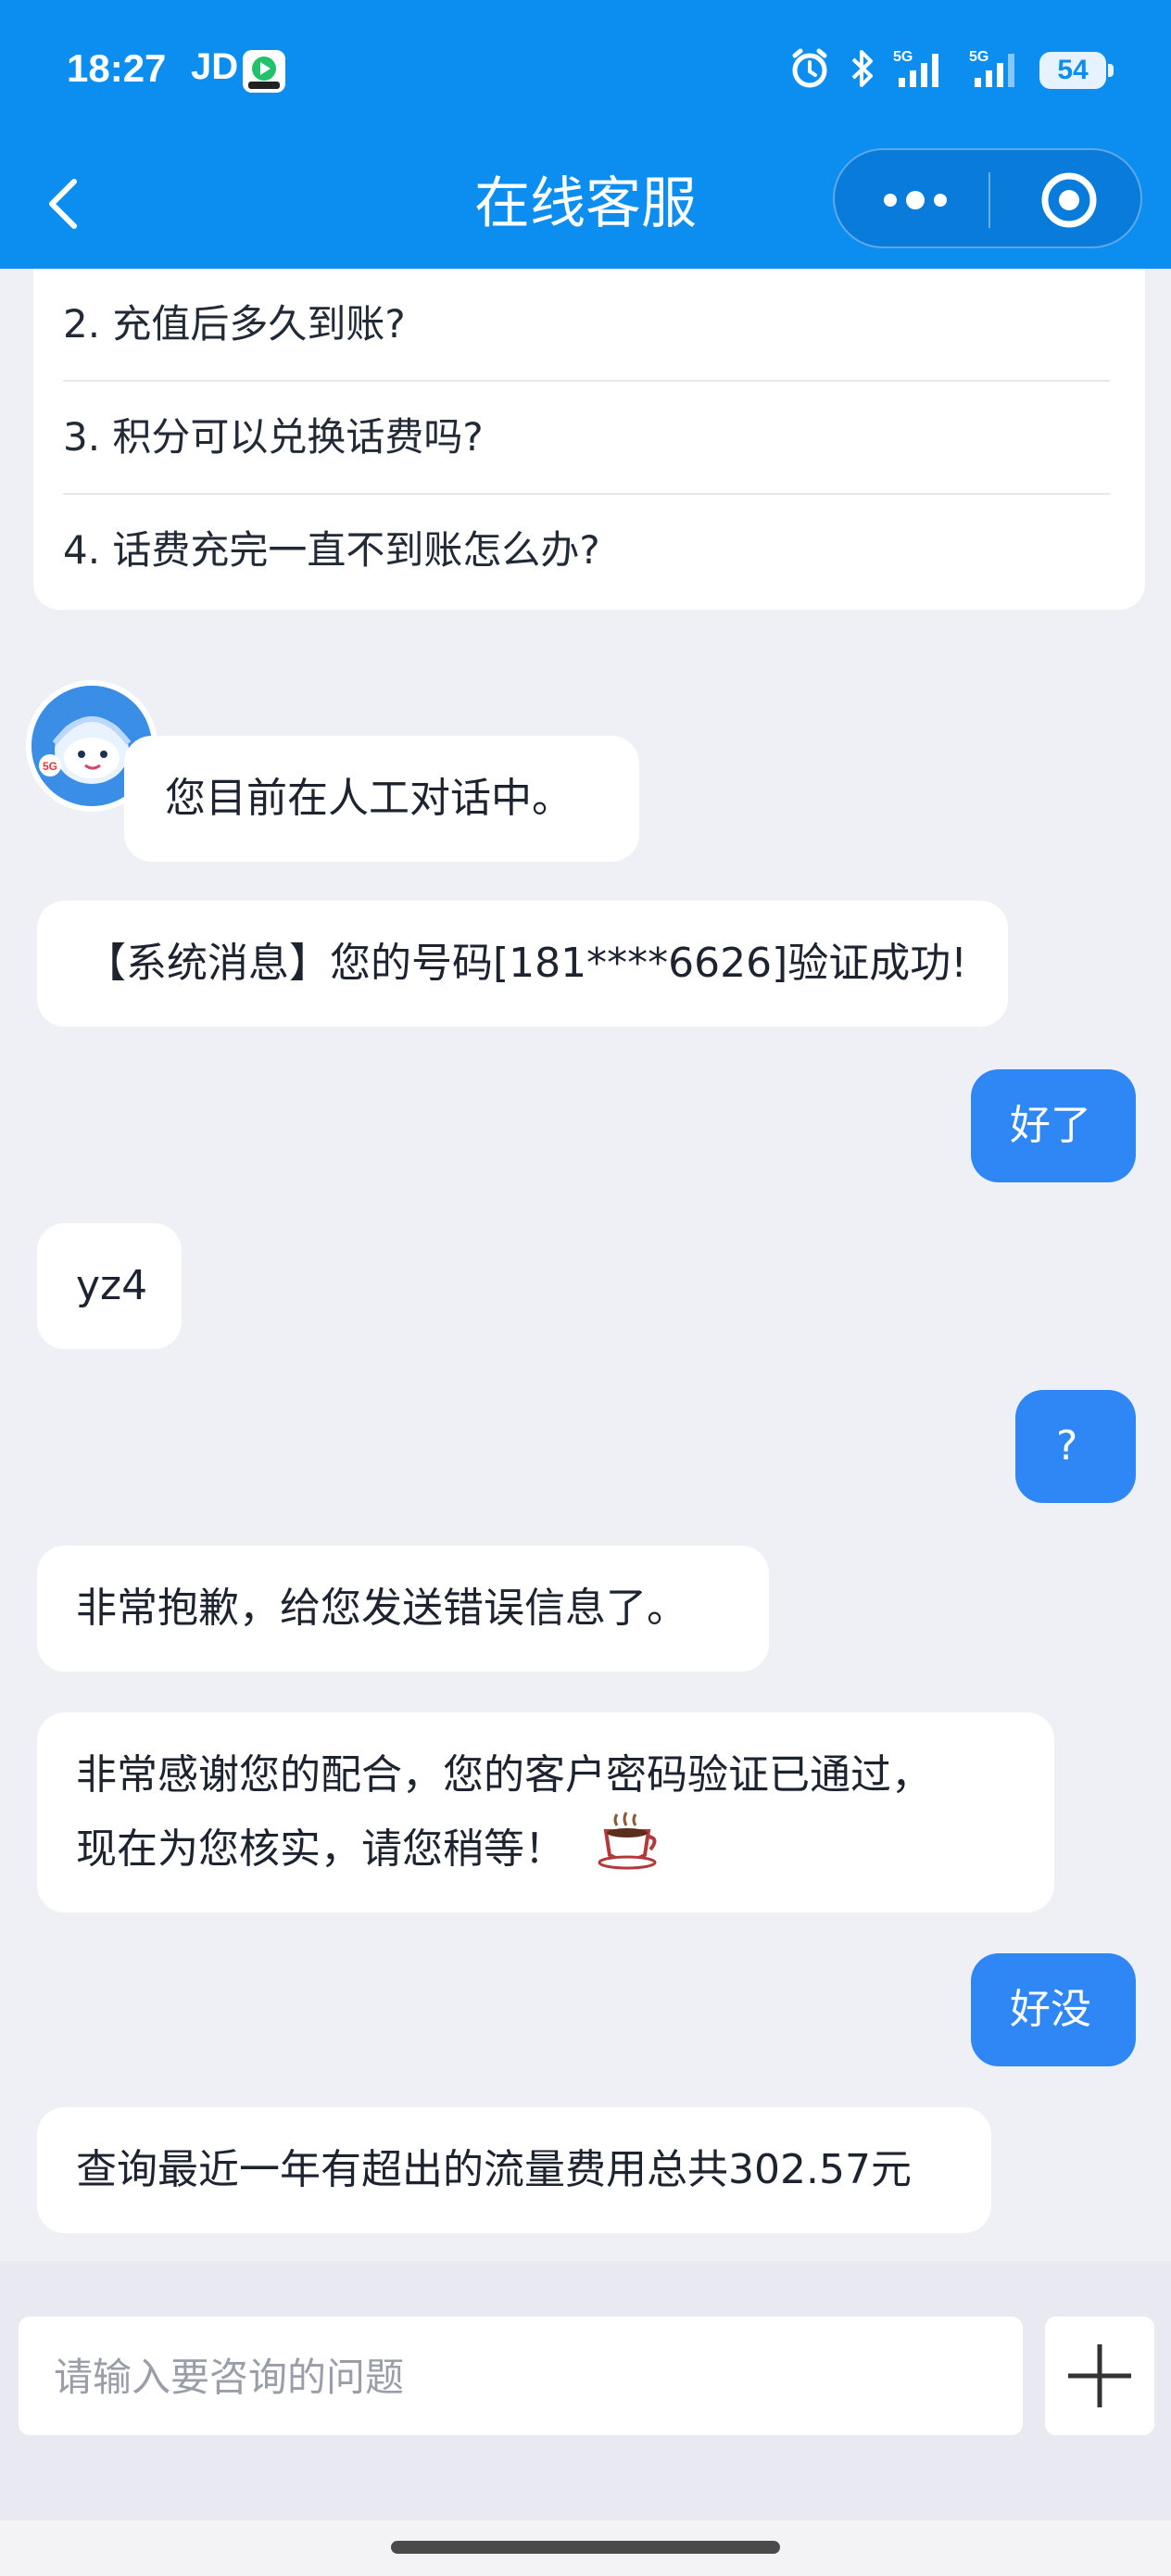 The image size is (1171, 2576). I want to click on agent-message-bubble: 查询最近一年有超出的流量费用总共302.57元, so click(514, 2170).